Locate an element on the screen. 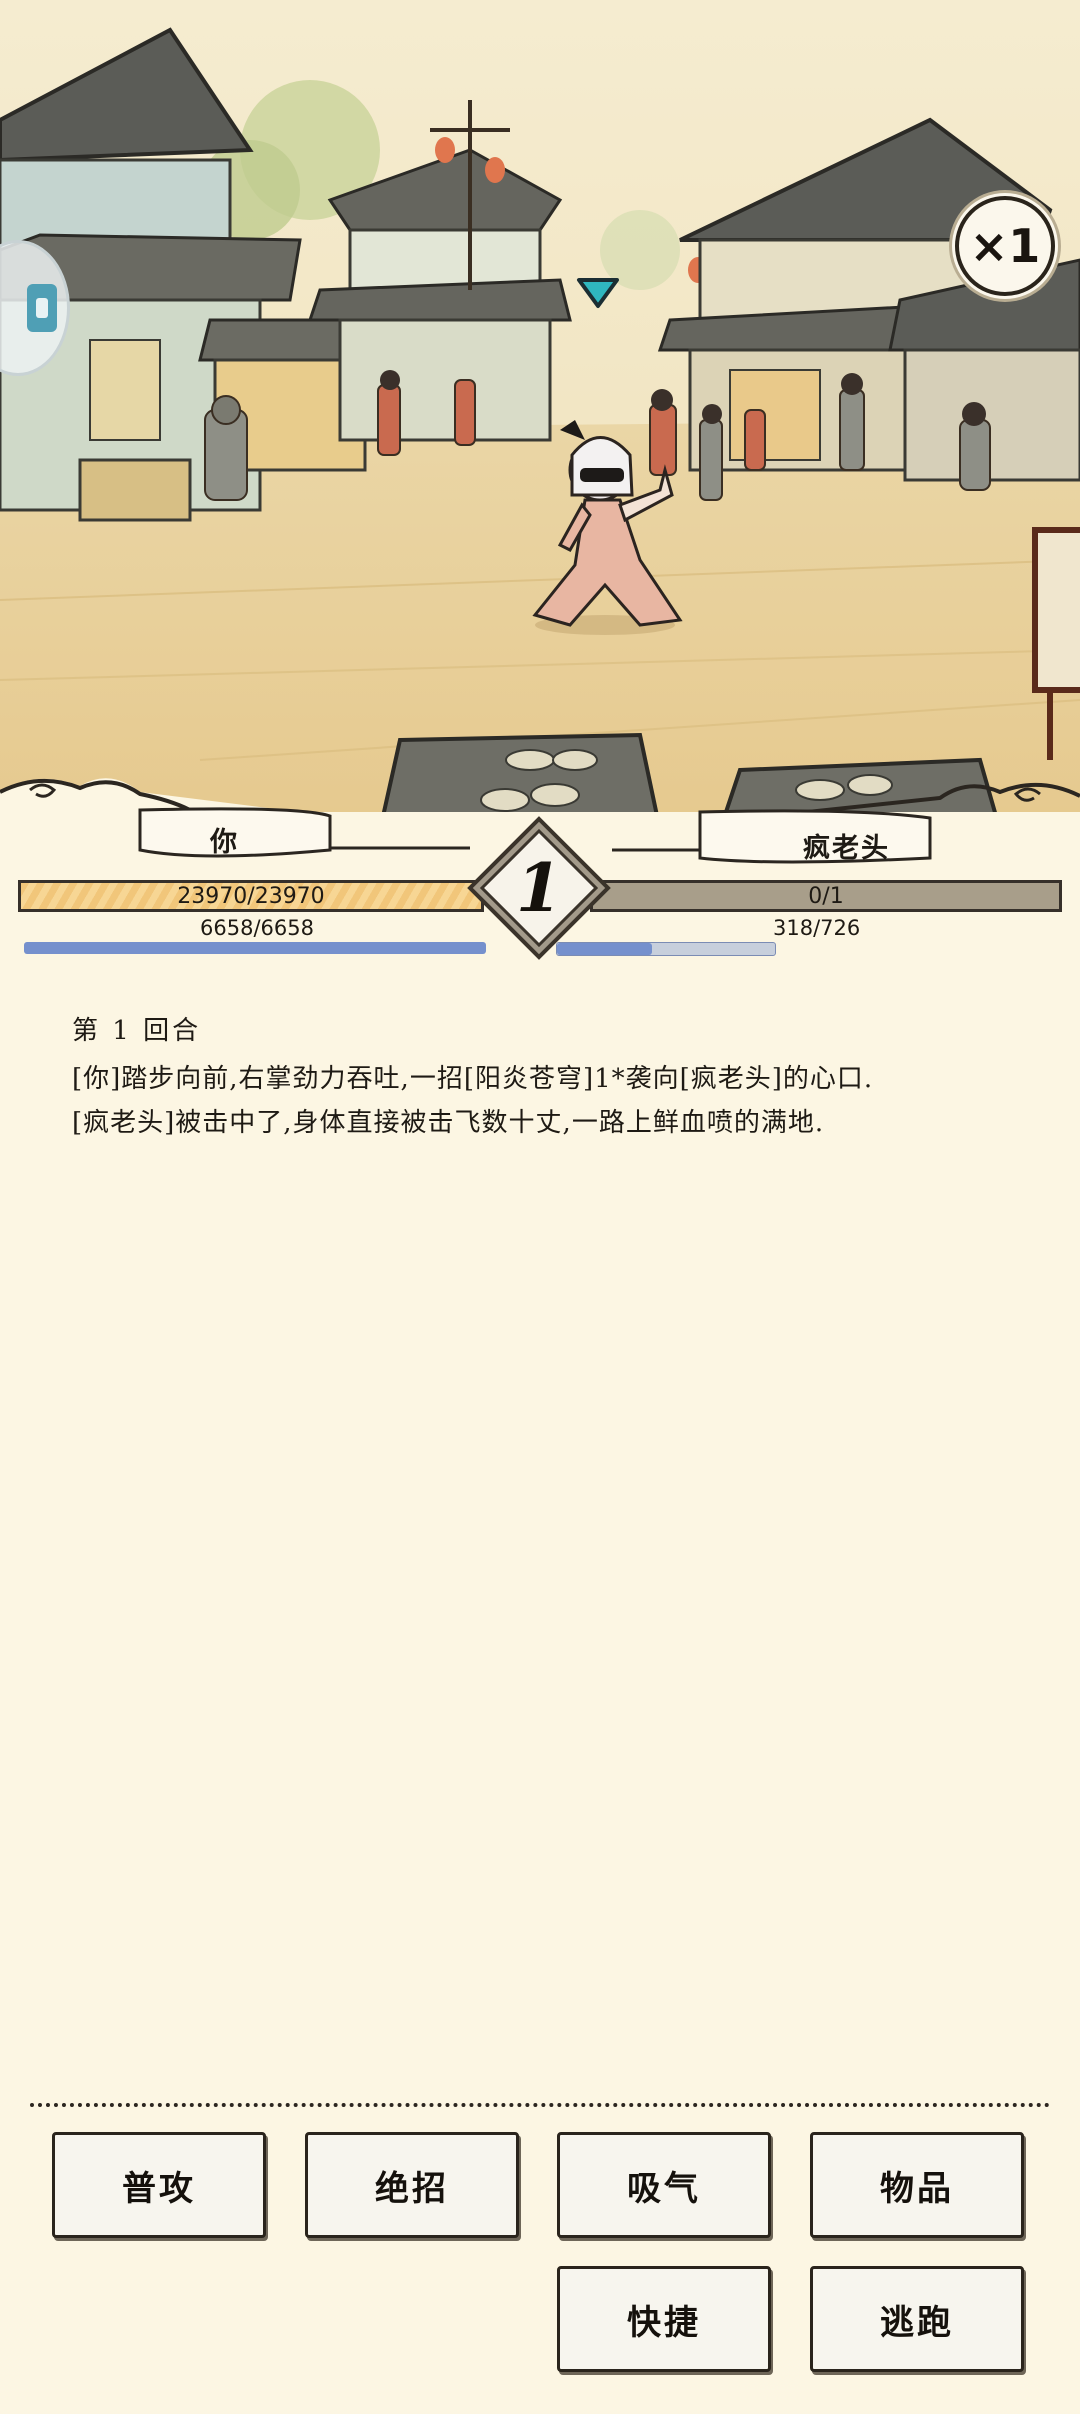 The image size is (1080, 2414). player-hp-text: 23970/23970 is located at coordinates (251, 896).